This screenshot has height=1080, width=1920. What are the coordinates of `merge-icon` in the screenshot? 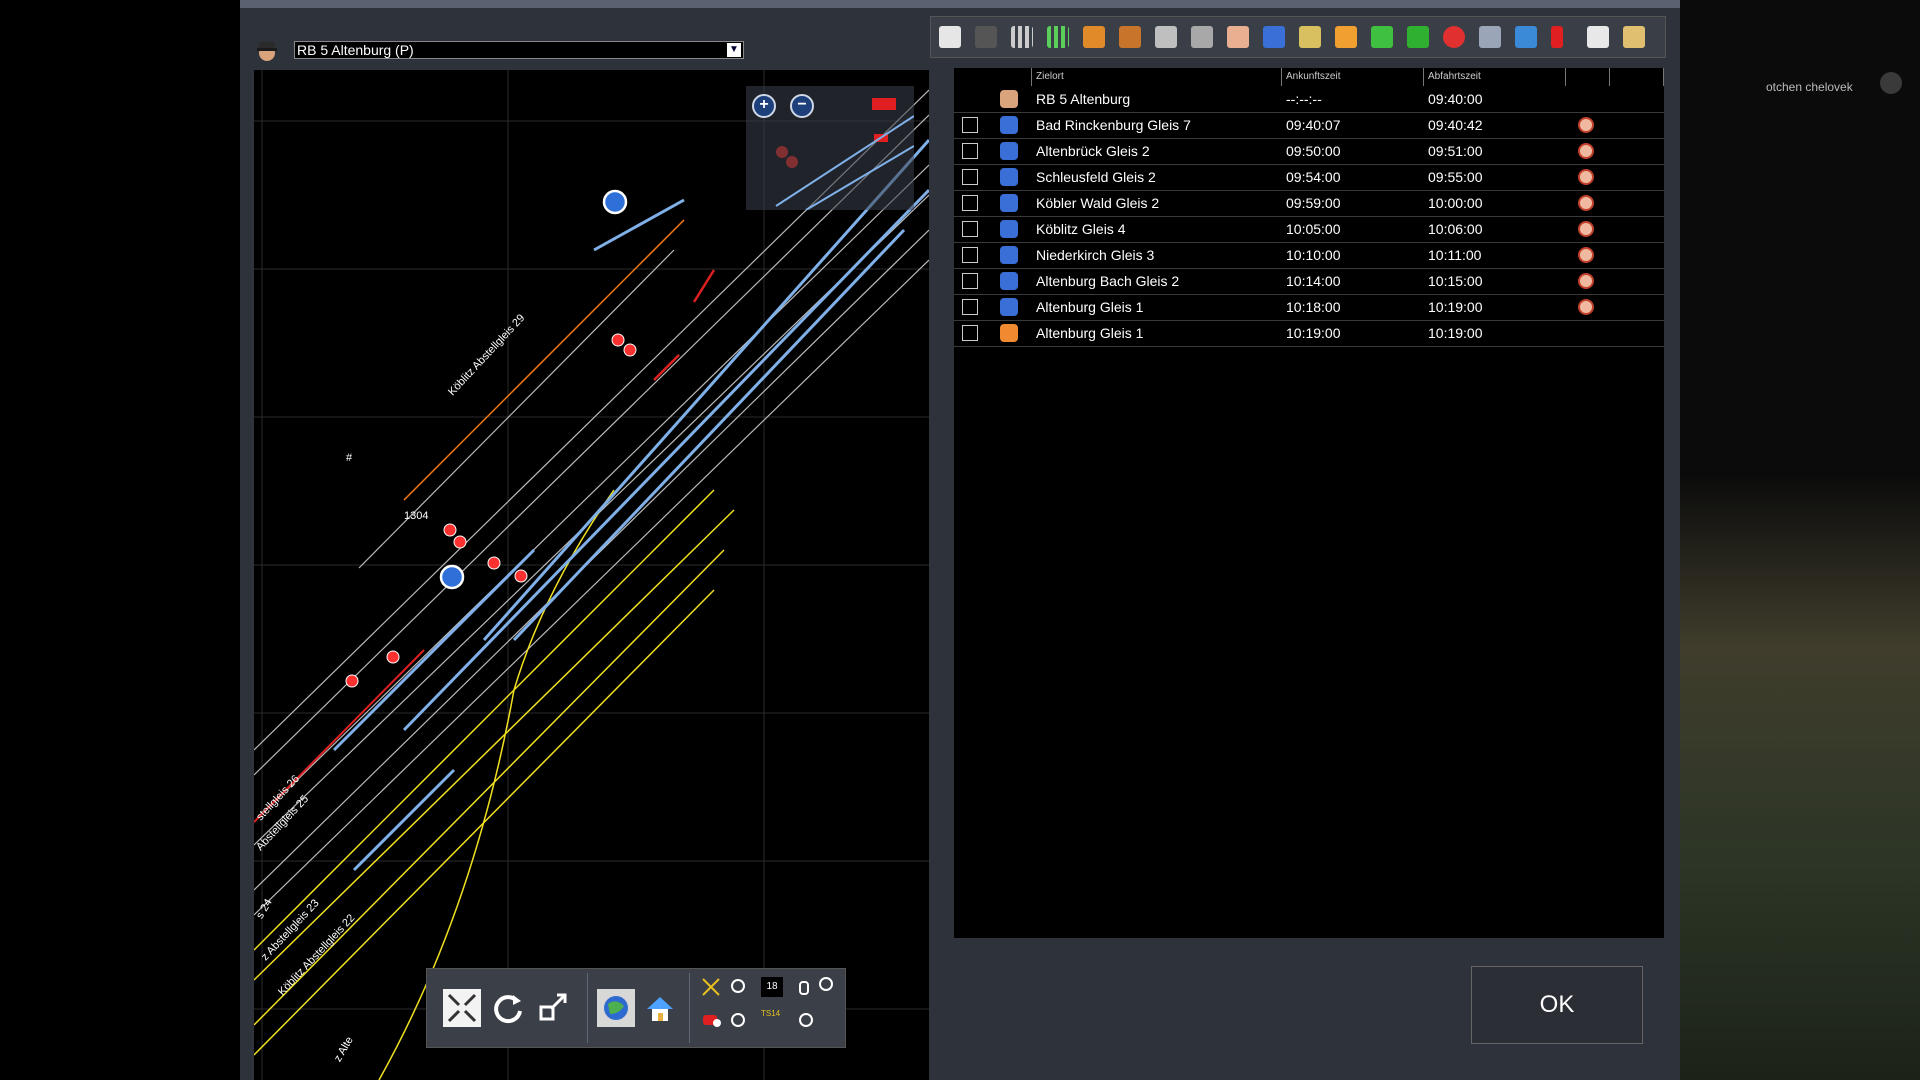 It's located at (1166, 37).